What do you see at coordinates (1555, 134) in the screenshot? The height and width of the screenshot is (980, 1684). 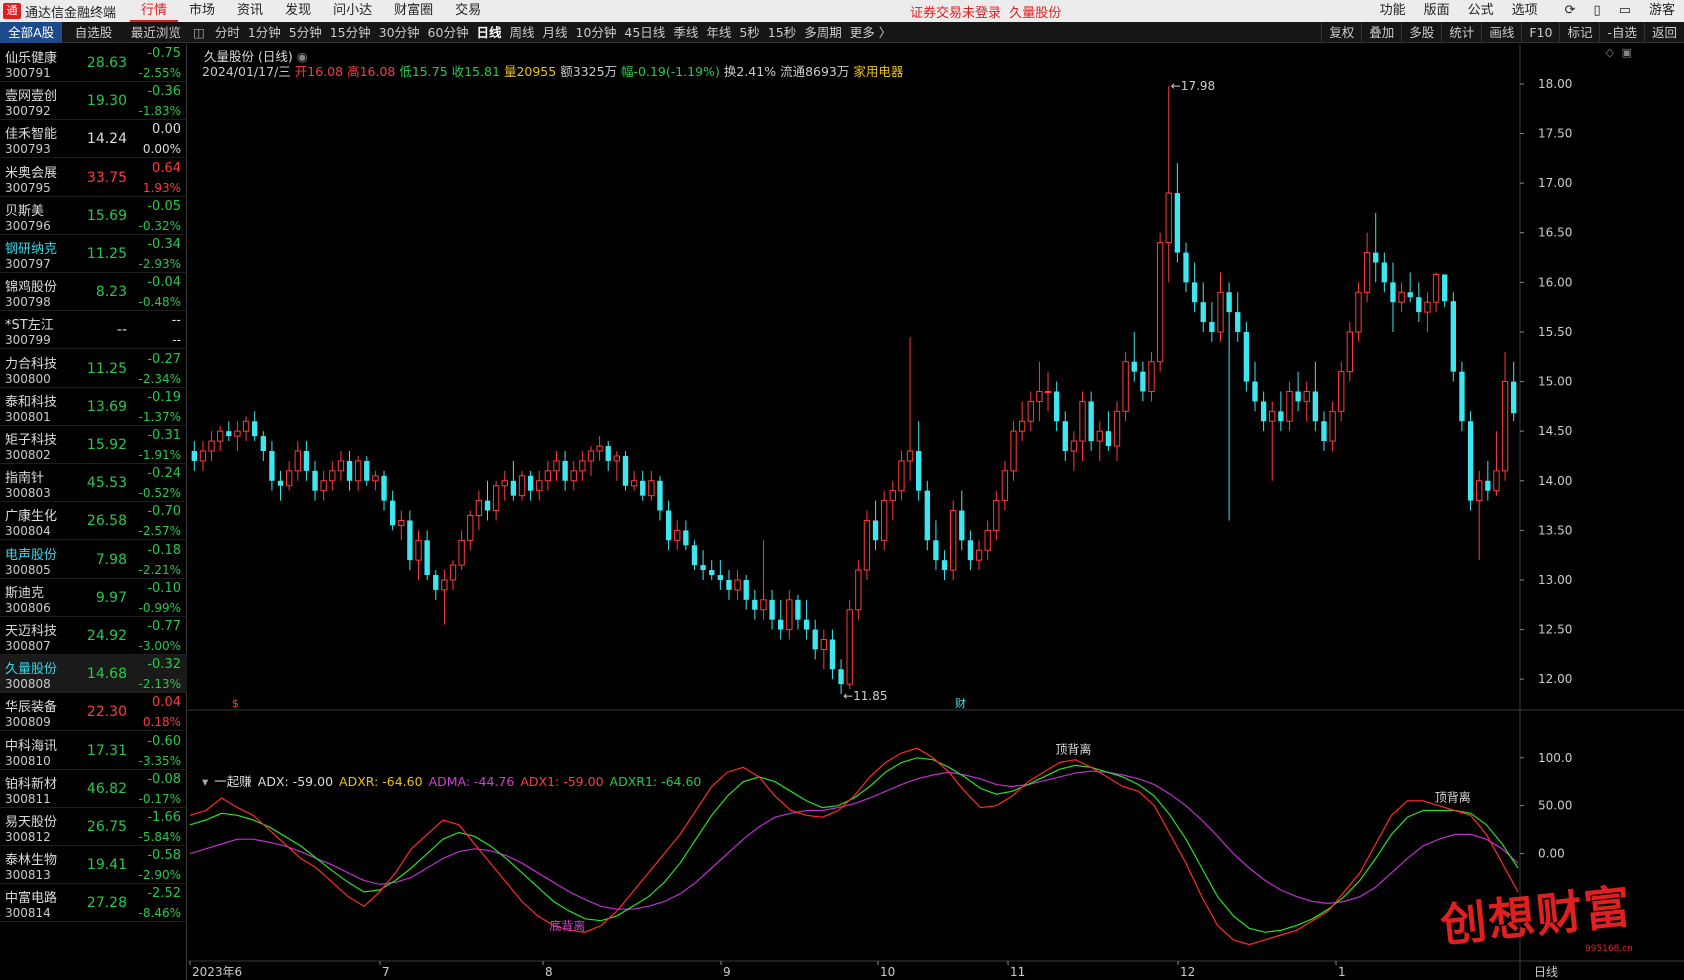 I see `y-tick-label: 17.50` at bounding box center [1555, 134].